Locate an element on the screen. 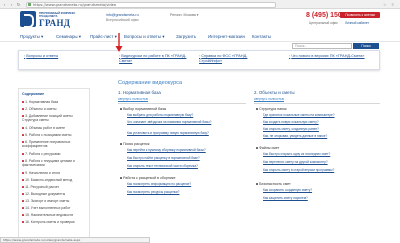 The width and height of the screenshot is (400, 243). sidebar-item: 5. Работа с позициями сметы is located at coordinates (55, 135).